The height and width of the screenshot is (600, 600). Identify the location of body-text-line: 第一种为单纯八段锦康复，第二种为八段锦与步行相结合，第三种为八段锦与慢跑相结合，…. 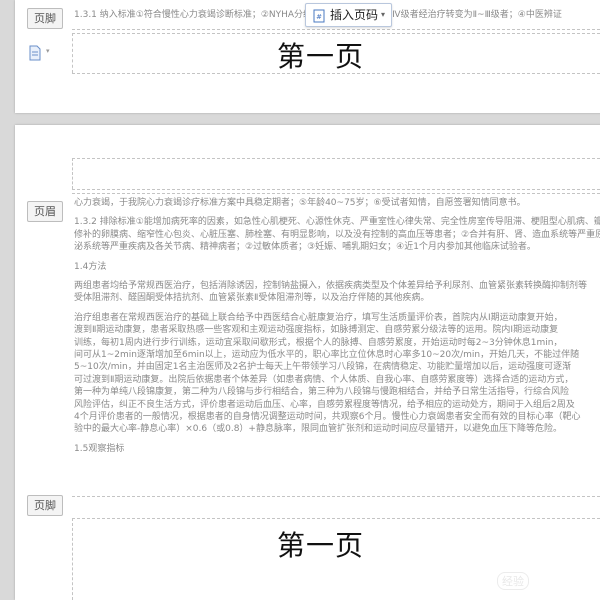
(322, 392).